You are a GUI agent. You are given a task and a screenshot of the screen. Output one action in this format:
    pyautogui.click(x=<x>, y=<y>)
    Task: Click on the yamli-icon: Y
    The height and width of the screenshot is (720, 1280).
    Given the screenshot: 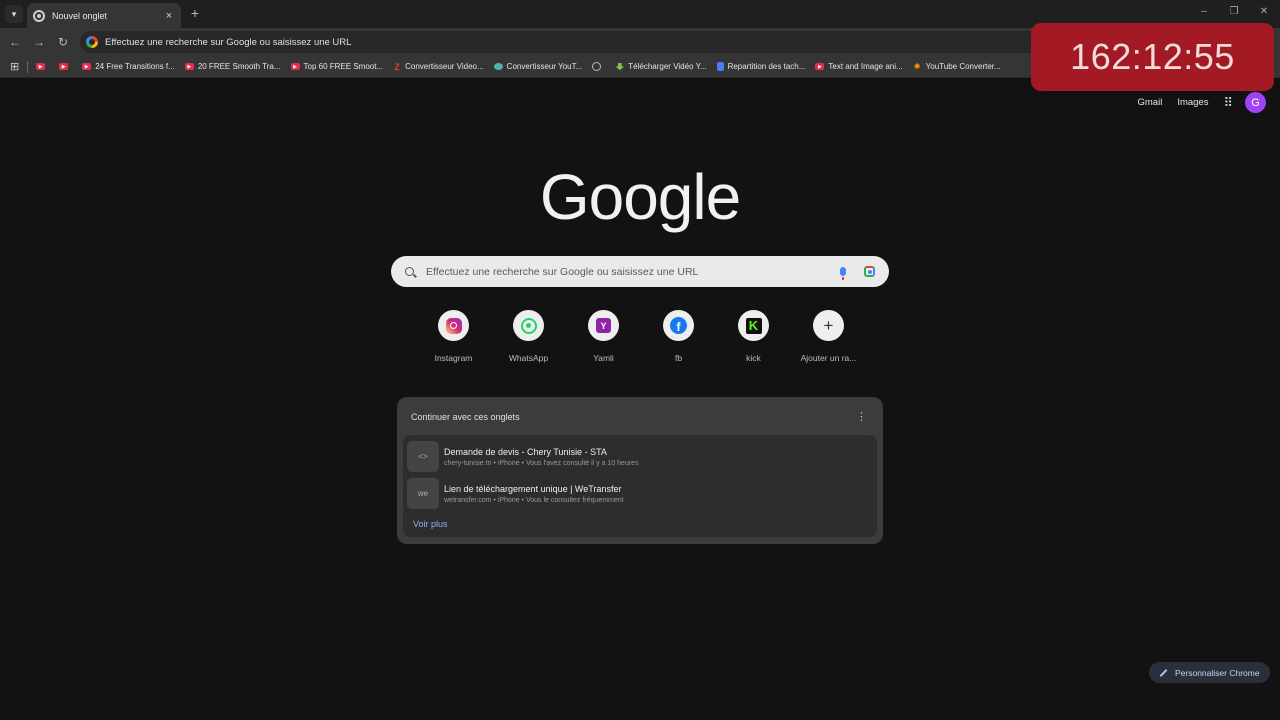 What is the action you would take?
    pyautogui.click(x=603, y=325)
    